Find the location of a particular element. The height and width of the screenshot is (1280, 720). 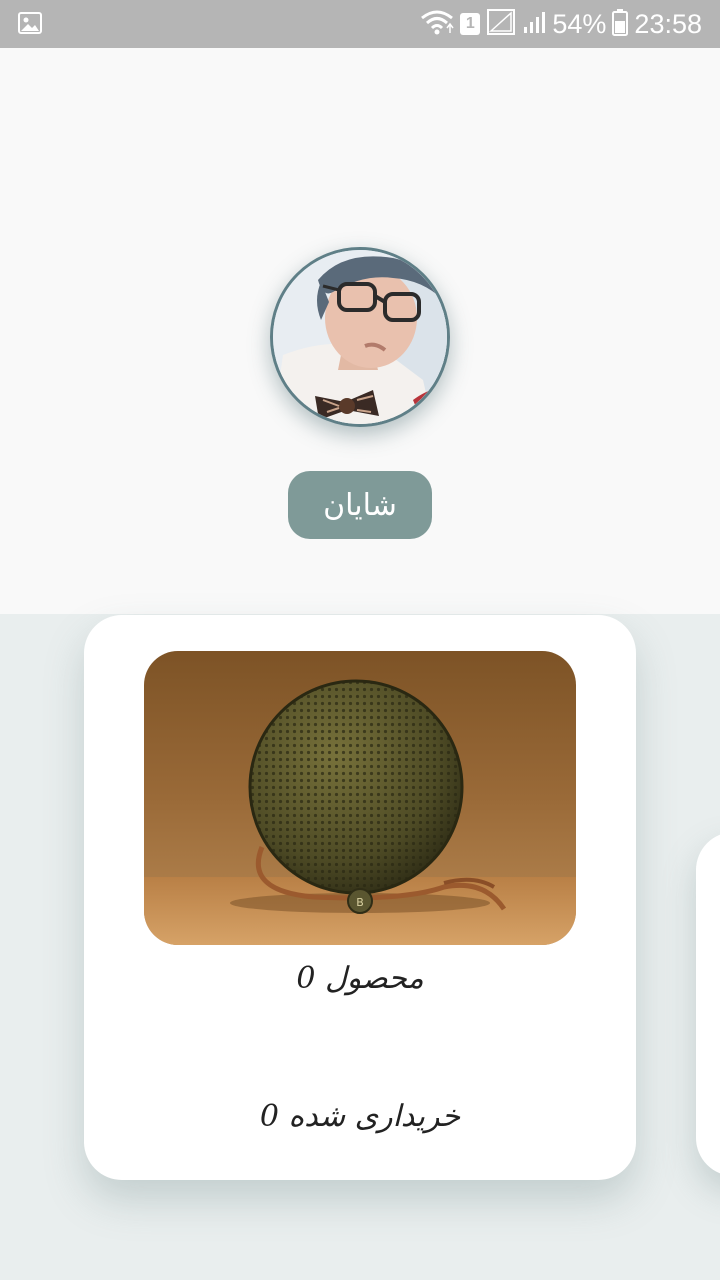

next-card-peek is located at coordinates (708, 1004).